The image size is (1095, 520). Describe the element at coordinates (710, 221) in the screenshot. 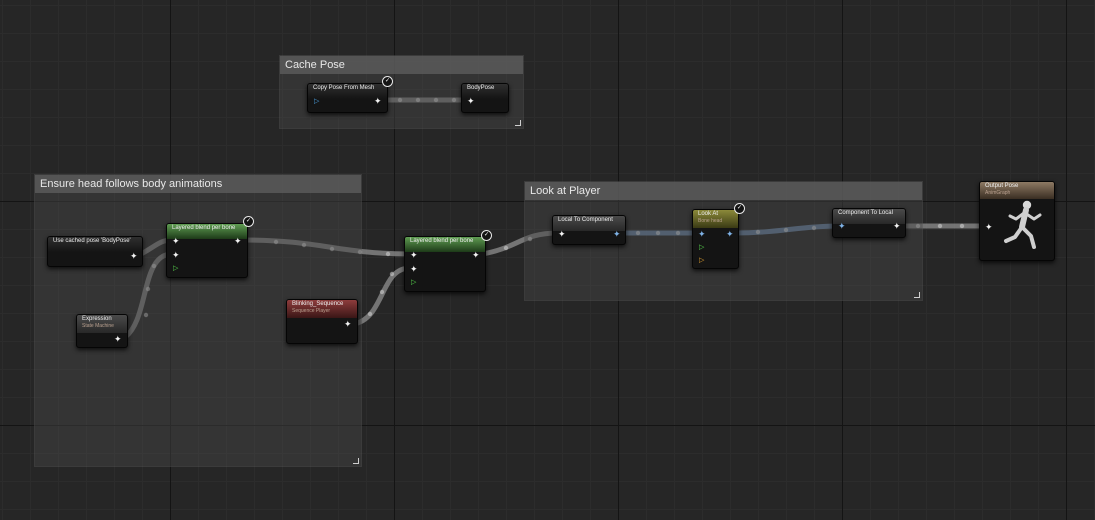

I see `node-subtitle: Bone head` at that location.